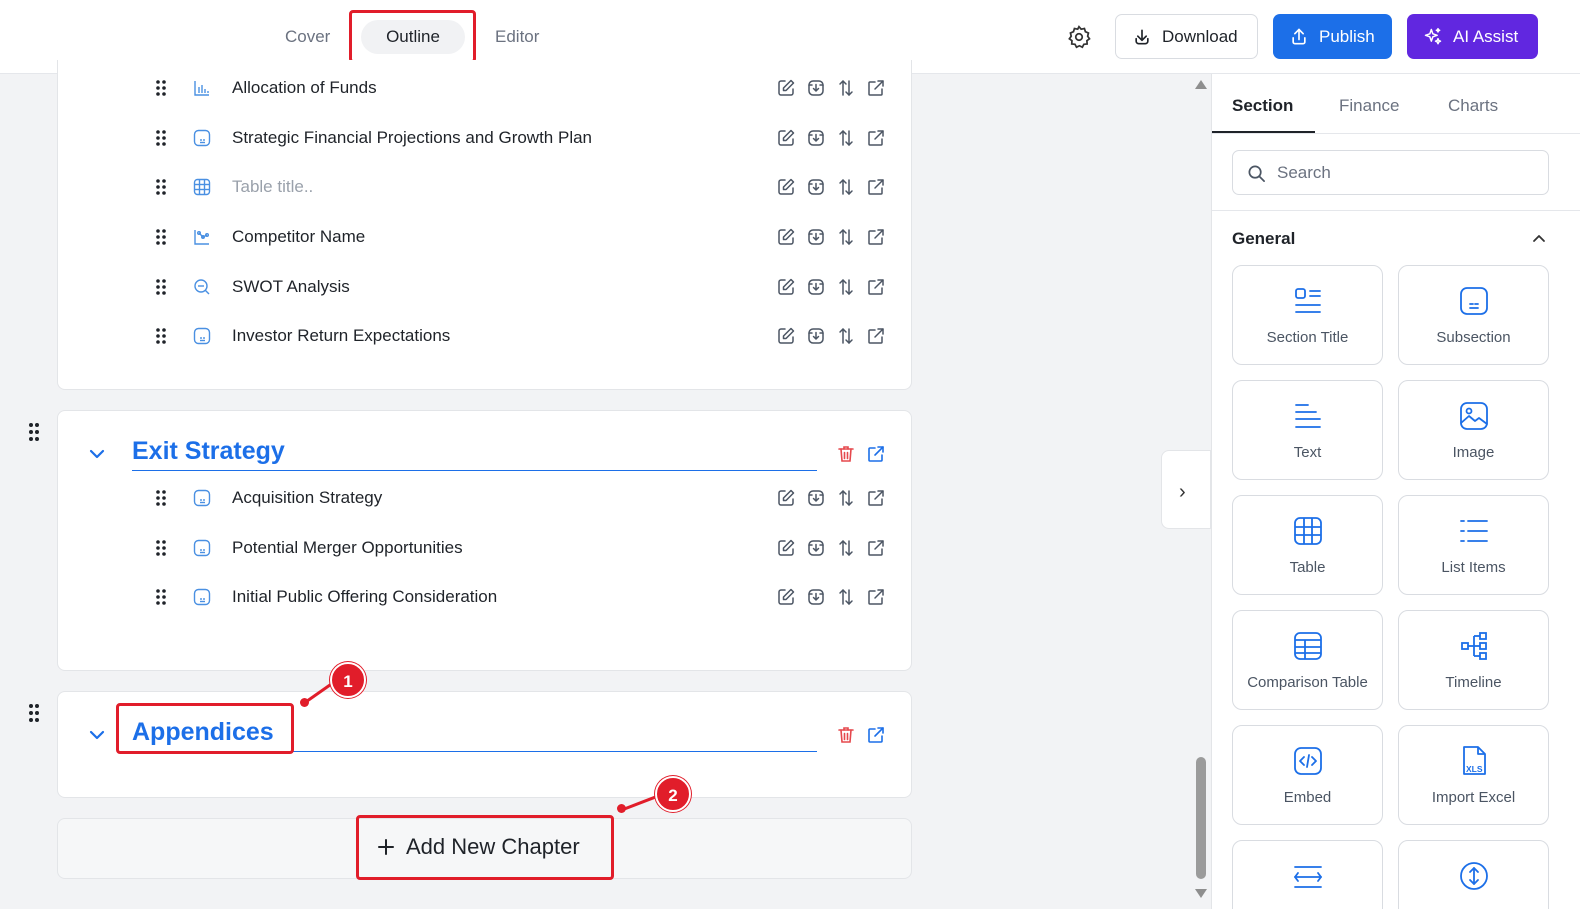 Image resolution: width=1580 pixels, height=909 pixels. I want to click on tile-import-excel: XLS Import Excel, so click(1473, 775).